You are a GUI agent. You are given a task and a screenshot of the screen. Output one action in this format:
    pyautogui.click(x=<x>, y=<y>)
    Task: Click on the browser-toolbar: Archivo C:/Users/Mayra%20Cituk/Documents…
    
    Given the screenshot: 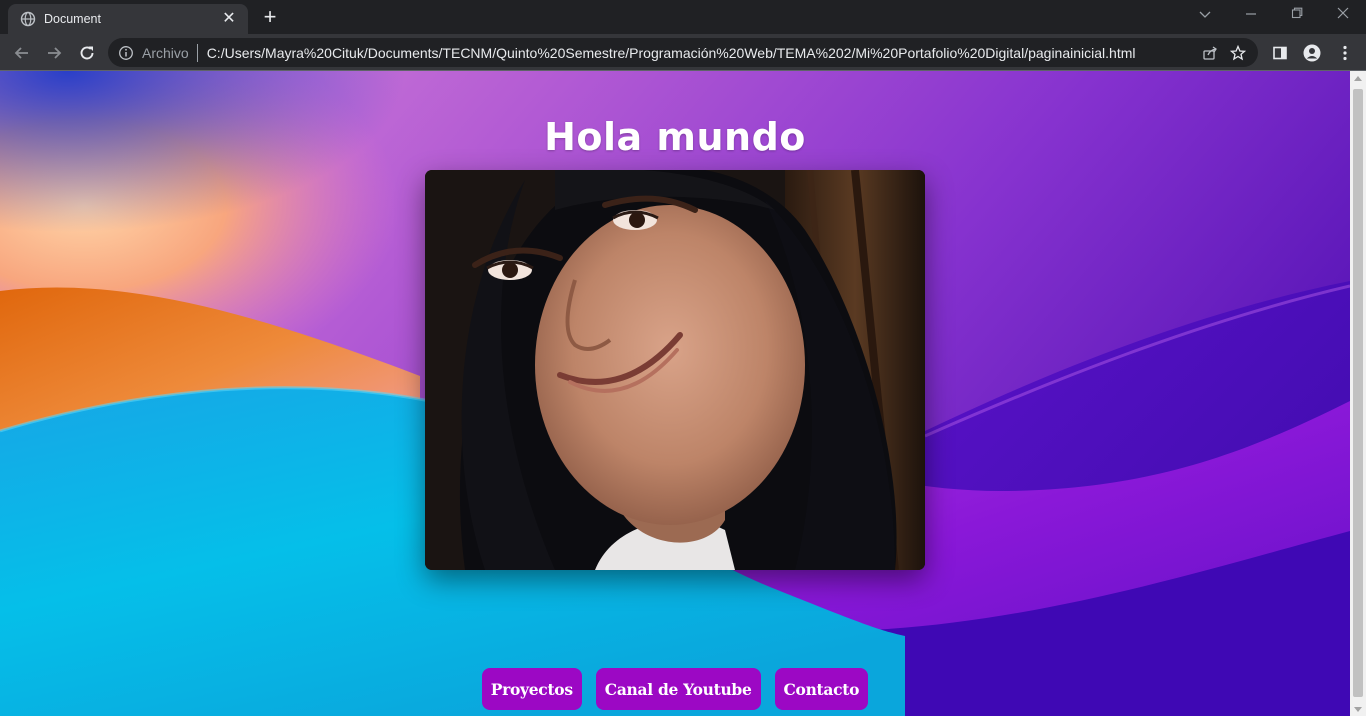 What is the action you would take?
    pyautogui.click(x=683, y=52)
    